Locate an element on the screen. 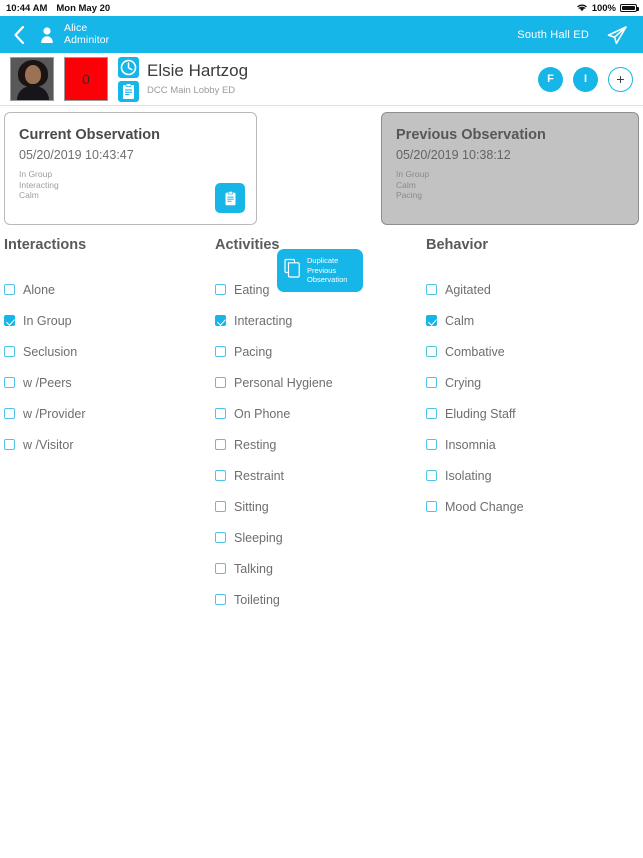  battery-icon is located at coordinates (629, 8).